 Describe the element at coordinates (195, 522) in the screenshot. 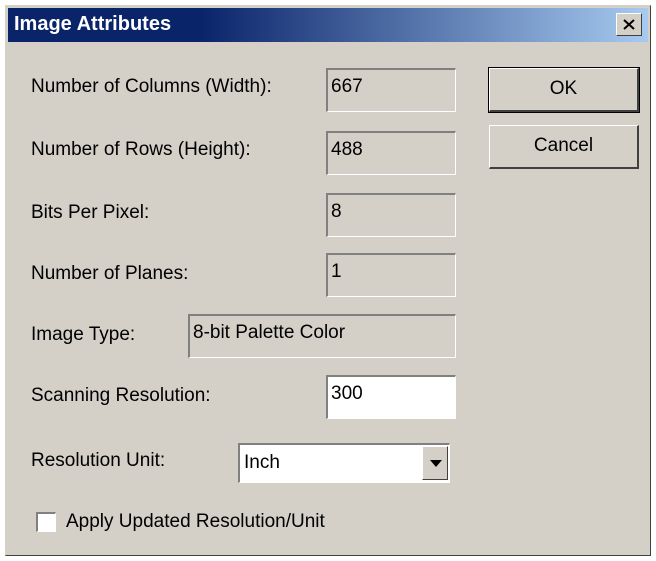

I see `apply-updated-label: Apply Updated Resolution/Unit` at that location.